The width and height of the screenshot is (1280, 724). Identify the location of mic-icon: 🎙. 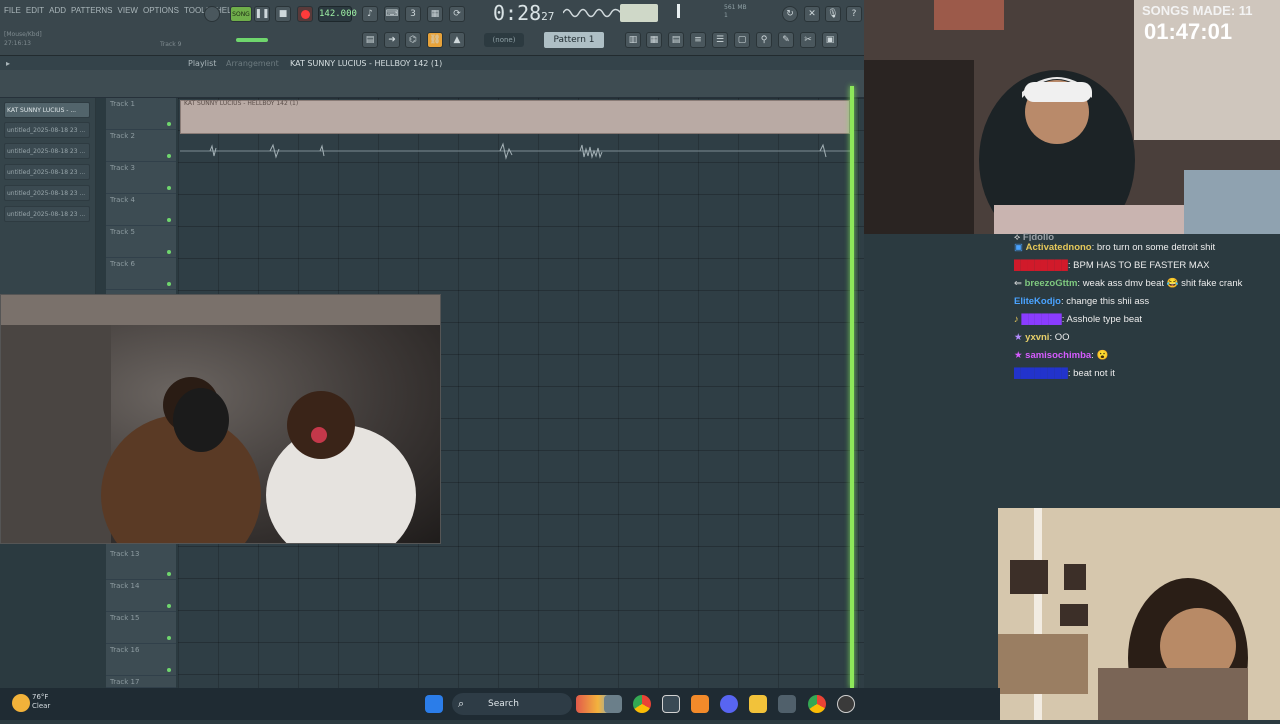
(833, 14).